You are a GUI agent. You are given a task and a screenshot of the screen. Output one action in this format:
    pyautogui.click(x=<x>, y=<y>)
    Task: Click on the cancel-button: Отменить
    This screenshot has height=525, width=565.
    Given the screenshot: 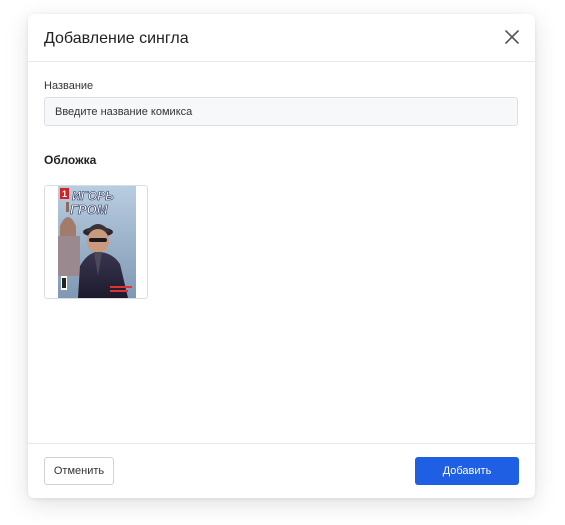 What is the action you would take?
    pyautogui.click(x=79, y=471)
    